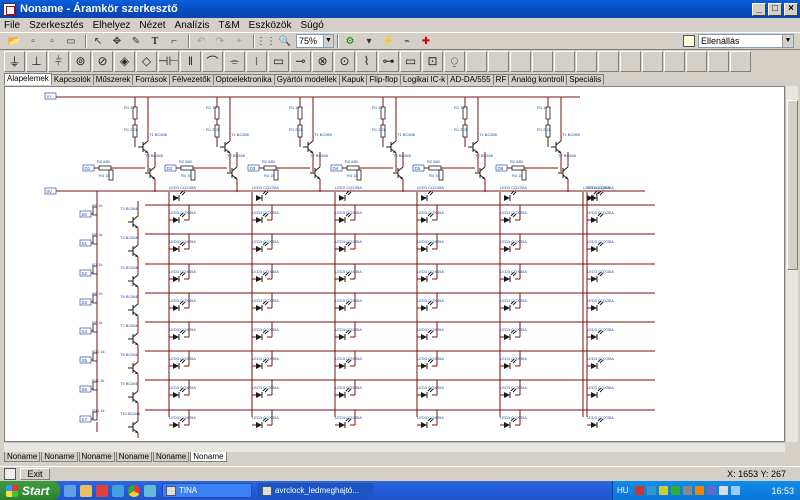 The image size is (800, 500). What do you see at coordinates (366, 61) in the screenshot?
I see `potentiometer-icon: ⌇` at bounding box center [366, 61].